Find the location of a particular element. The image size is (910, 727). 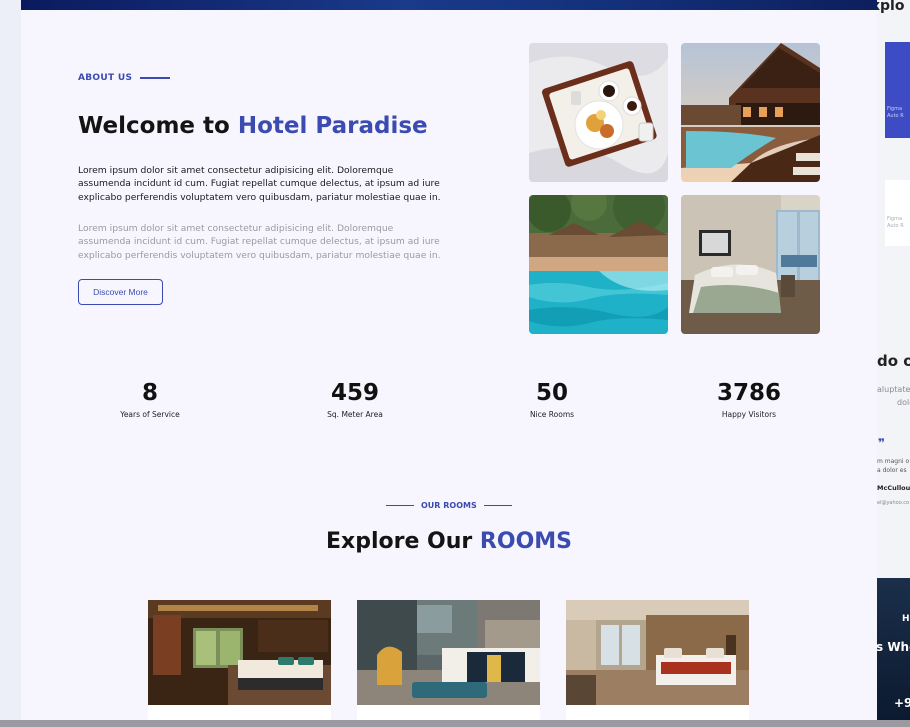

stat-years-of-service: 8 Years of Service is located at coordinates (150, 399).